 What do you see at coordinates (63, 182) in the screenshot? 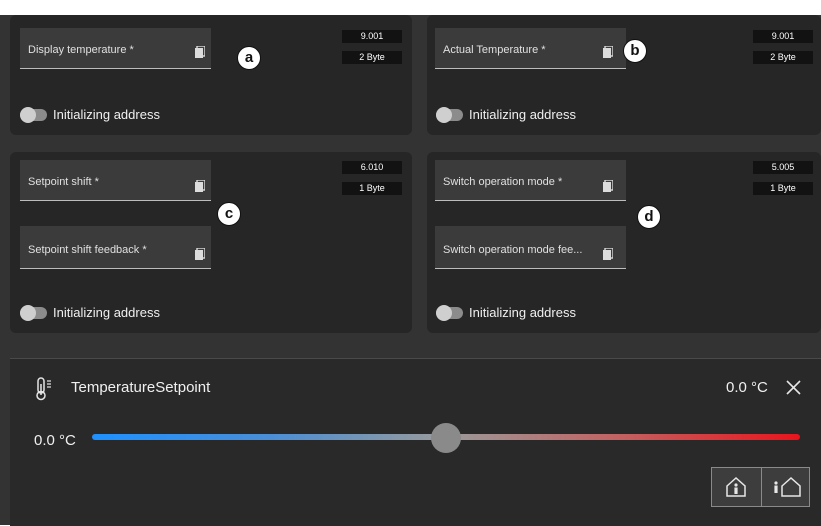
I see `field-label: Setpoint shift *` at bounding box center [63, 182].